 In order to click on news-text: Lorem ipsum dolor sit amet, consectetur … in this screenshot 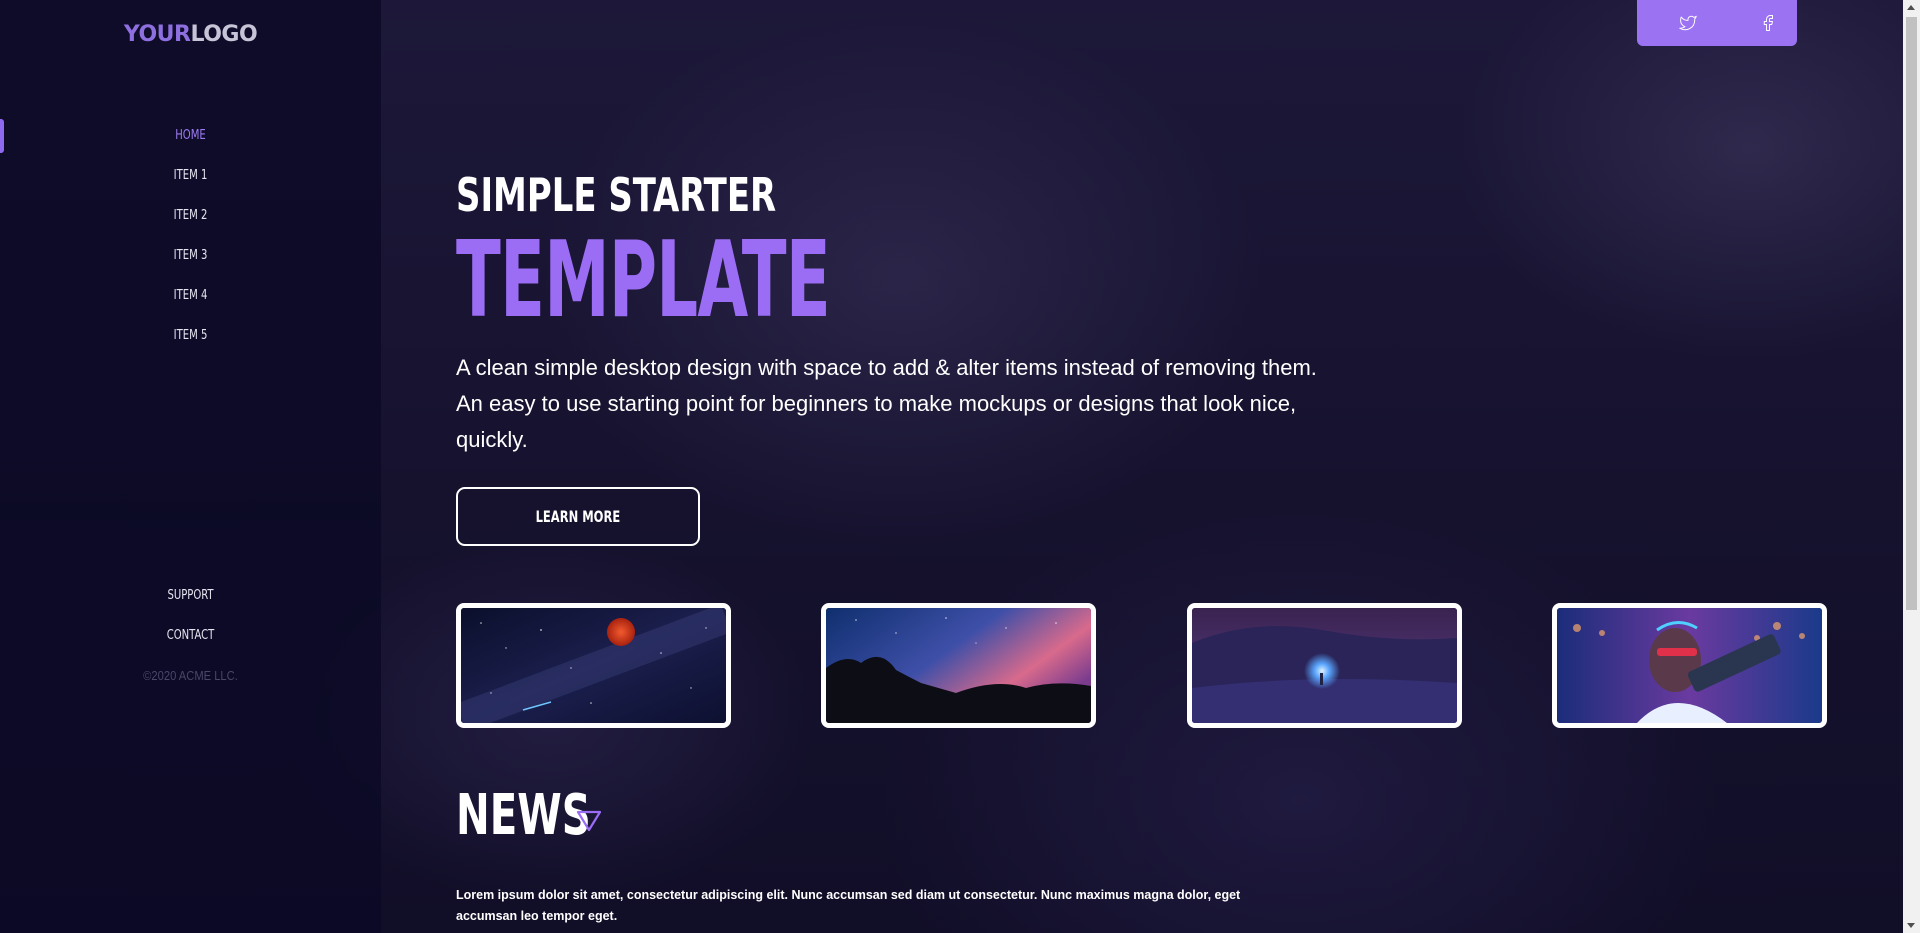, I will do `click(848, 905)`.